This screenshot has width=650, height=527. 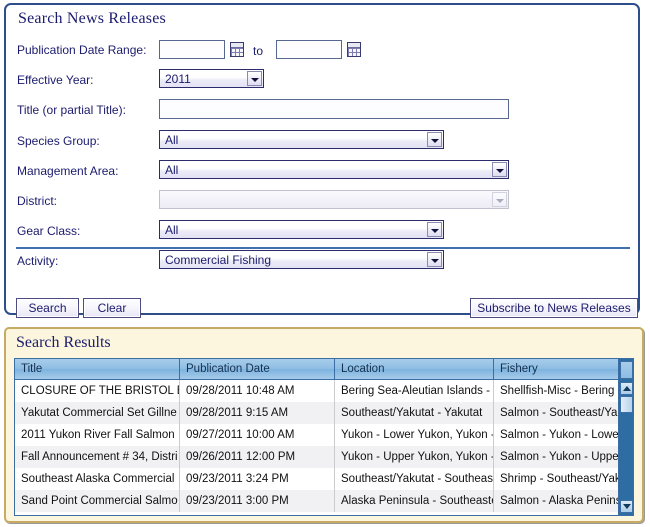 I want to click on cell-title: Yakutat Commercial Set Gillne, so click(x=97, y=413).